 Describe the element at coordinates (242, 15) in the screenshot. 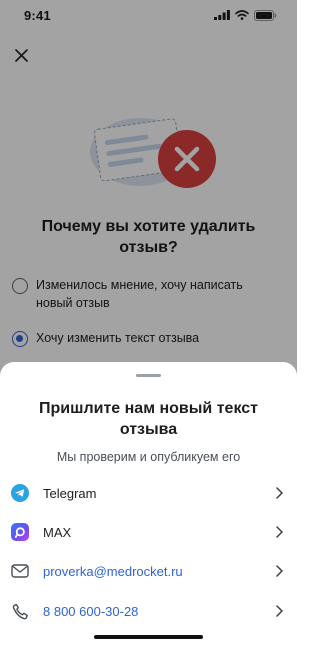

I see `wifi-icon` at that location.